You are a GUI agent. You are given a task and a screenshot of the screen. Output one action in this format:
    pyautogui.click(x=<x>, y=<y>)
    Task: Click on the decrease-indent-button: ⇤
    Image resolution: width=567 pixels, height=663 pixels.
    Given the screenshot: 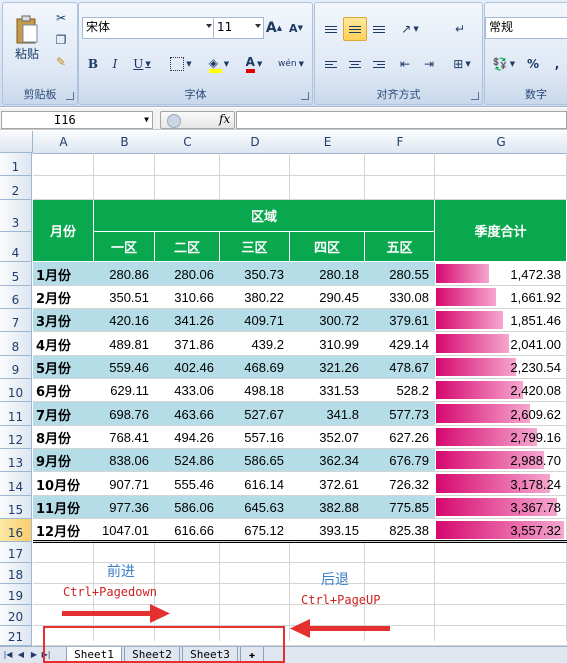 What is the action you would take?
    pyautogui.click(x=405, y=64)
    